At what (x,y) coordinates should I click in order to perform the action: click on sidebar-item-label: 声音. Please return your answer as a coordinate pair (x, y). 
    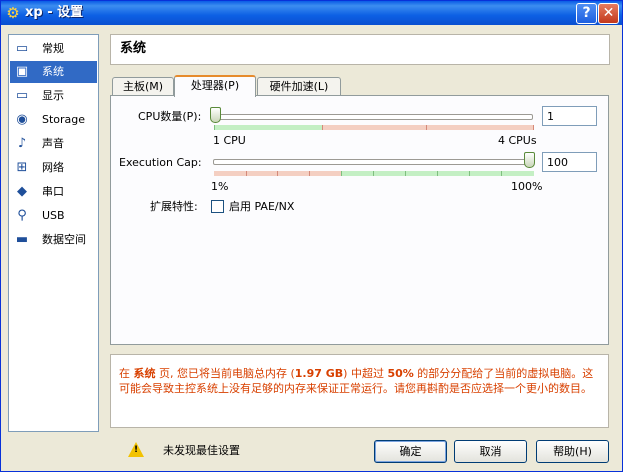
    Looking at the image, I should click on (53, 143).